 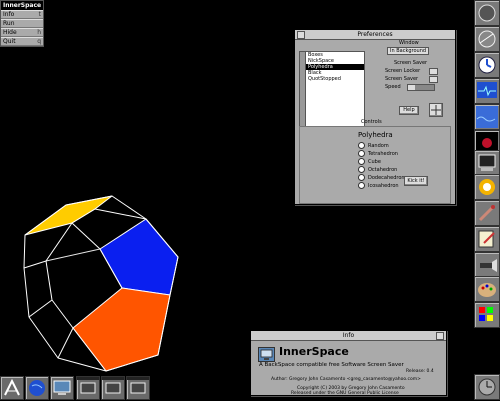 What do you see at coordinates (371, 122) in the screenshot?
I see `controls-label: Controls` at bounding box center [371, 122].